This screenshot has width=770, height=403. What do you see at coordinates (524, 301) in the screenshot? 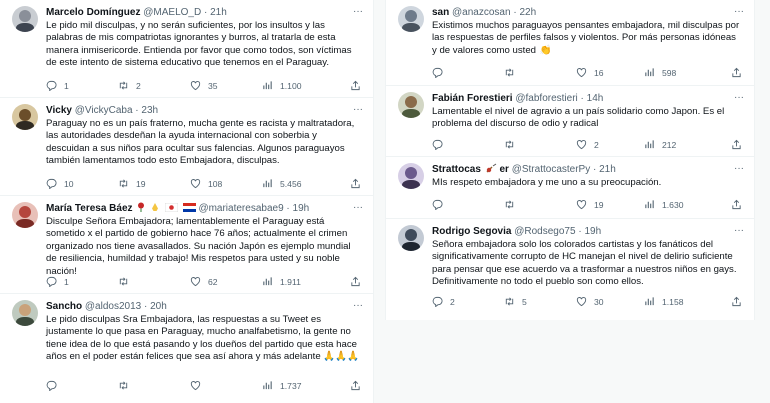
I see `retweet-count: 5` at bounding box center [524, 301].